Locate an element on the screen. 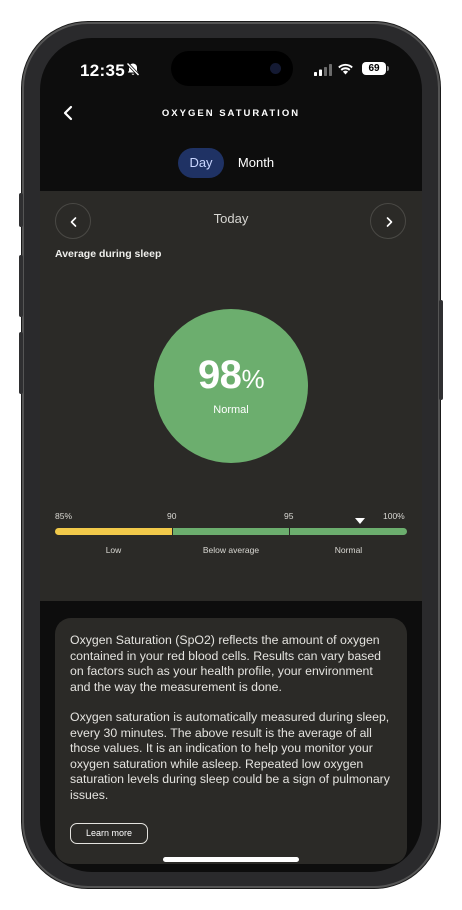 The image size is (462, 910). volume-up-button is located at coordinates (21, 286).